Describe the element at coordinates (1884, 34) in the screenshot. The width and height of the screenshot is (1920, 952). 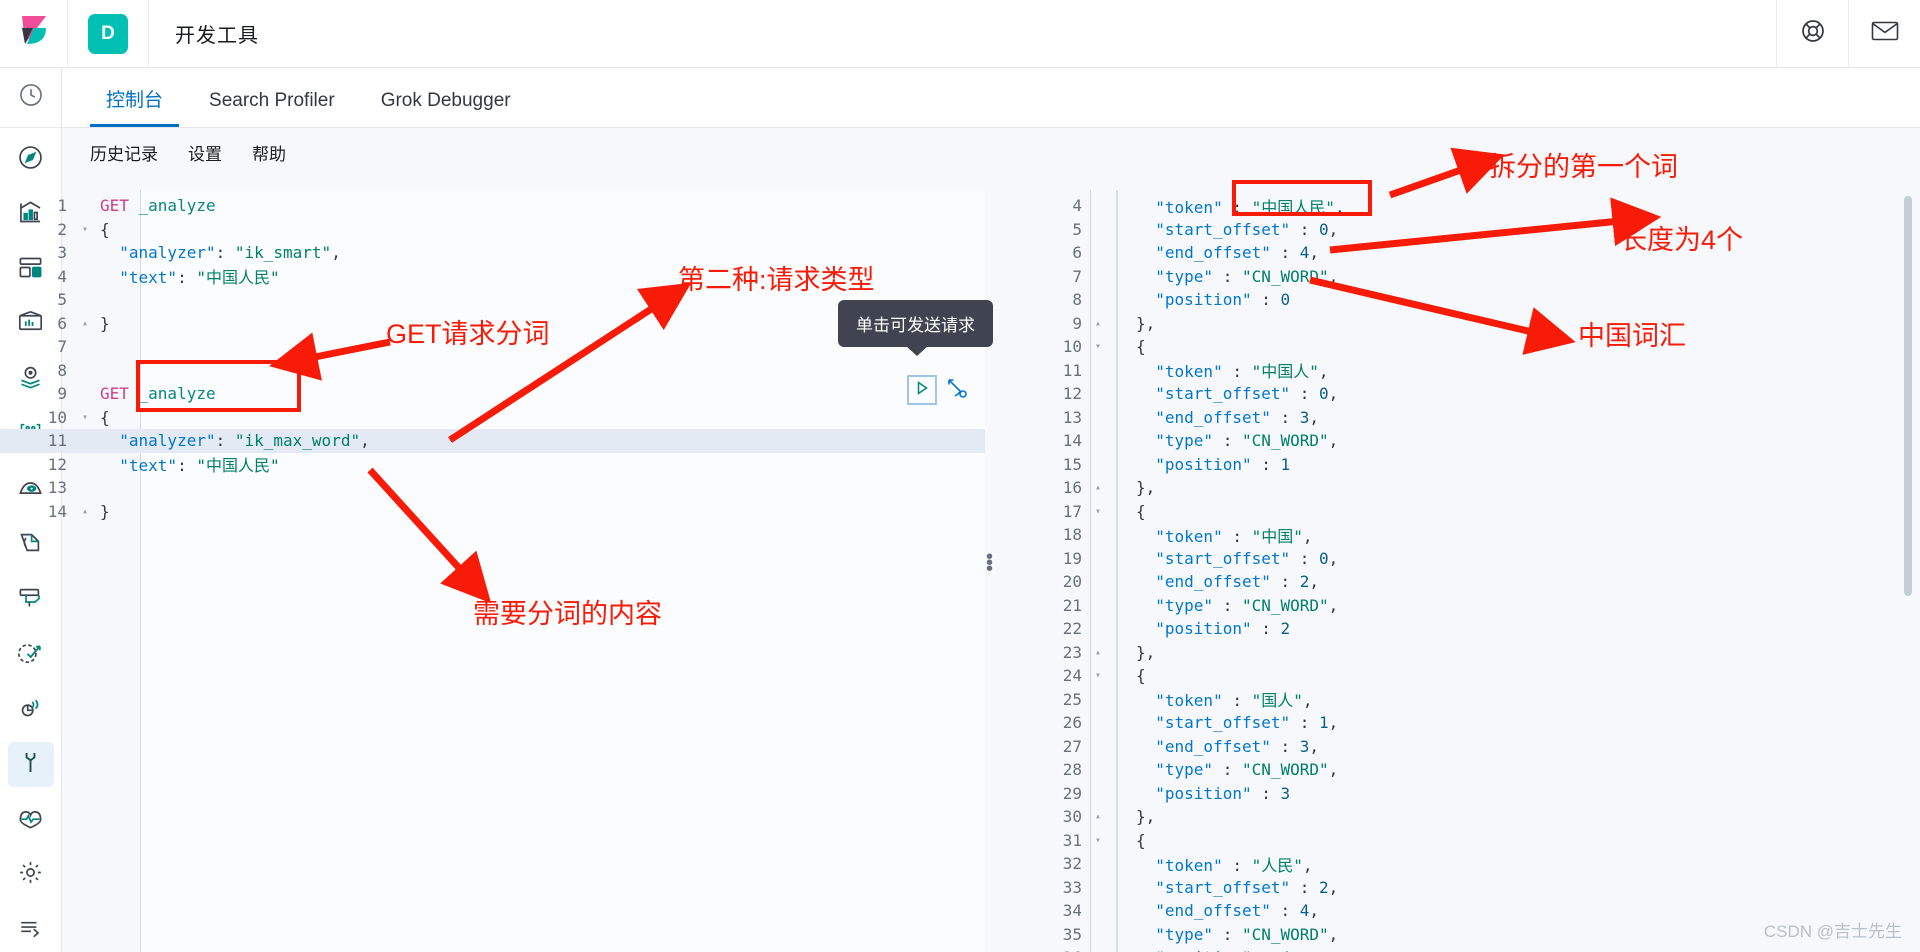
I see `news-mail-button` at that location.